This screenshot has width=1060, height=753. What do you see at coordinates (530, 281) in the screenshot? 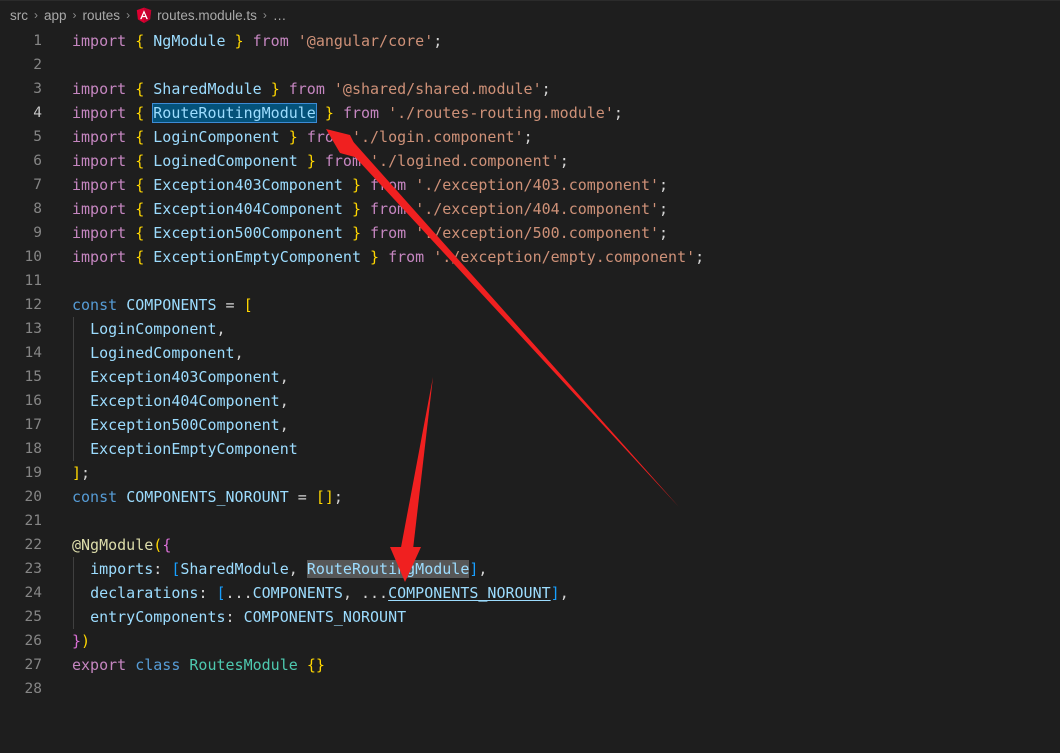
I see `code-line-11: 11` at bounding box center [530, 281].